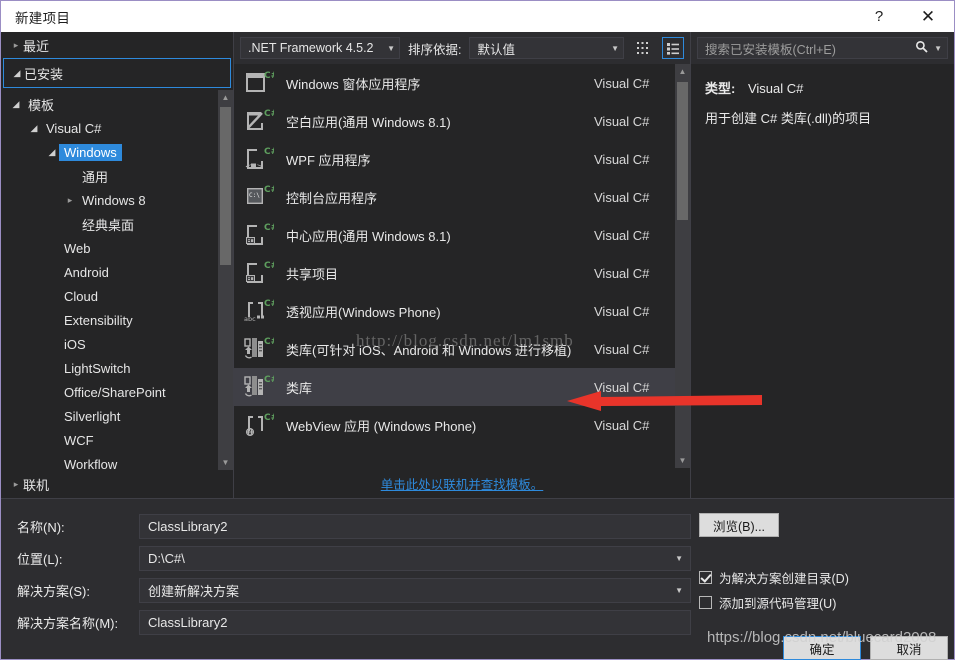 The height and width of the screenshot is (660, 955). I want to click on grid-view-icon, so click(643, 48).